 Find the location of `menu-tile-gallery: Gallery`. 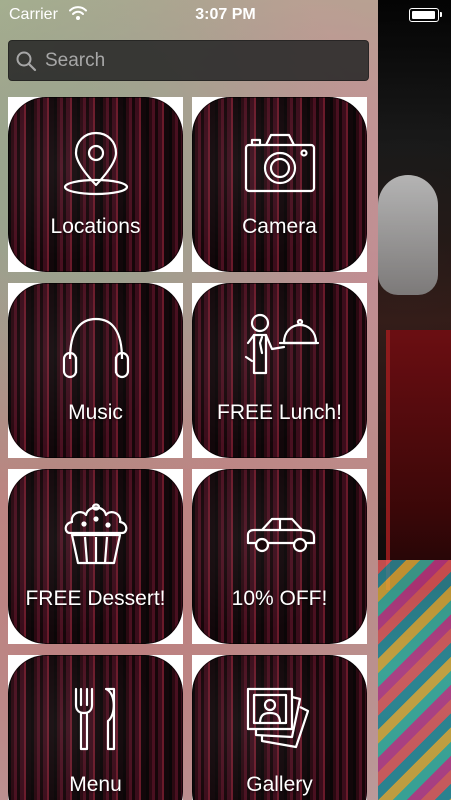

menu-tile-gallery: Gallery is located at coordinates (279, 727).